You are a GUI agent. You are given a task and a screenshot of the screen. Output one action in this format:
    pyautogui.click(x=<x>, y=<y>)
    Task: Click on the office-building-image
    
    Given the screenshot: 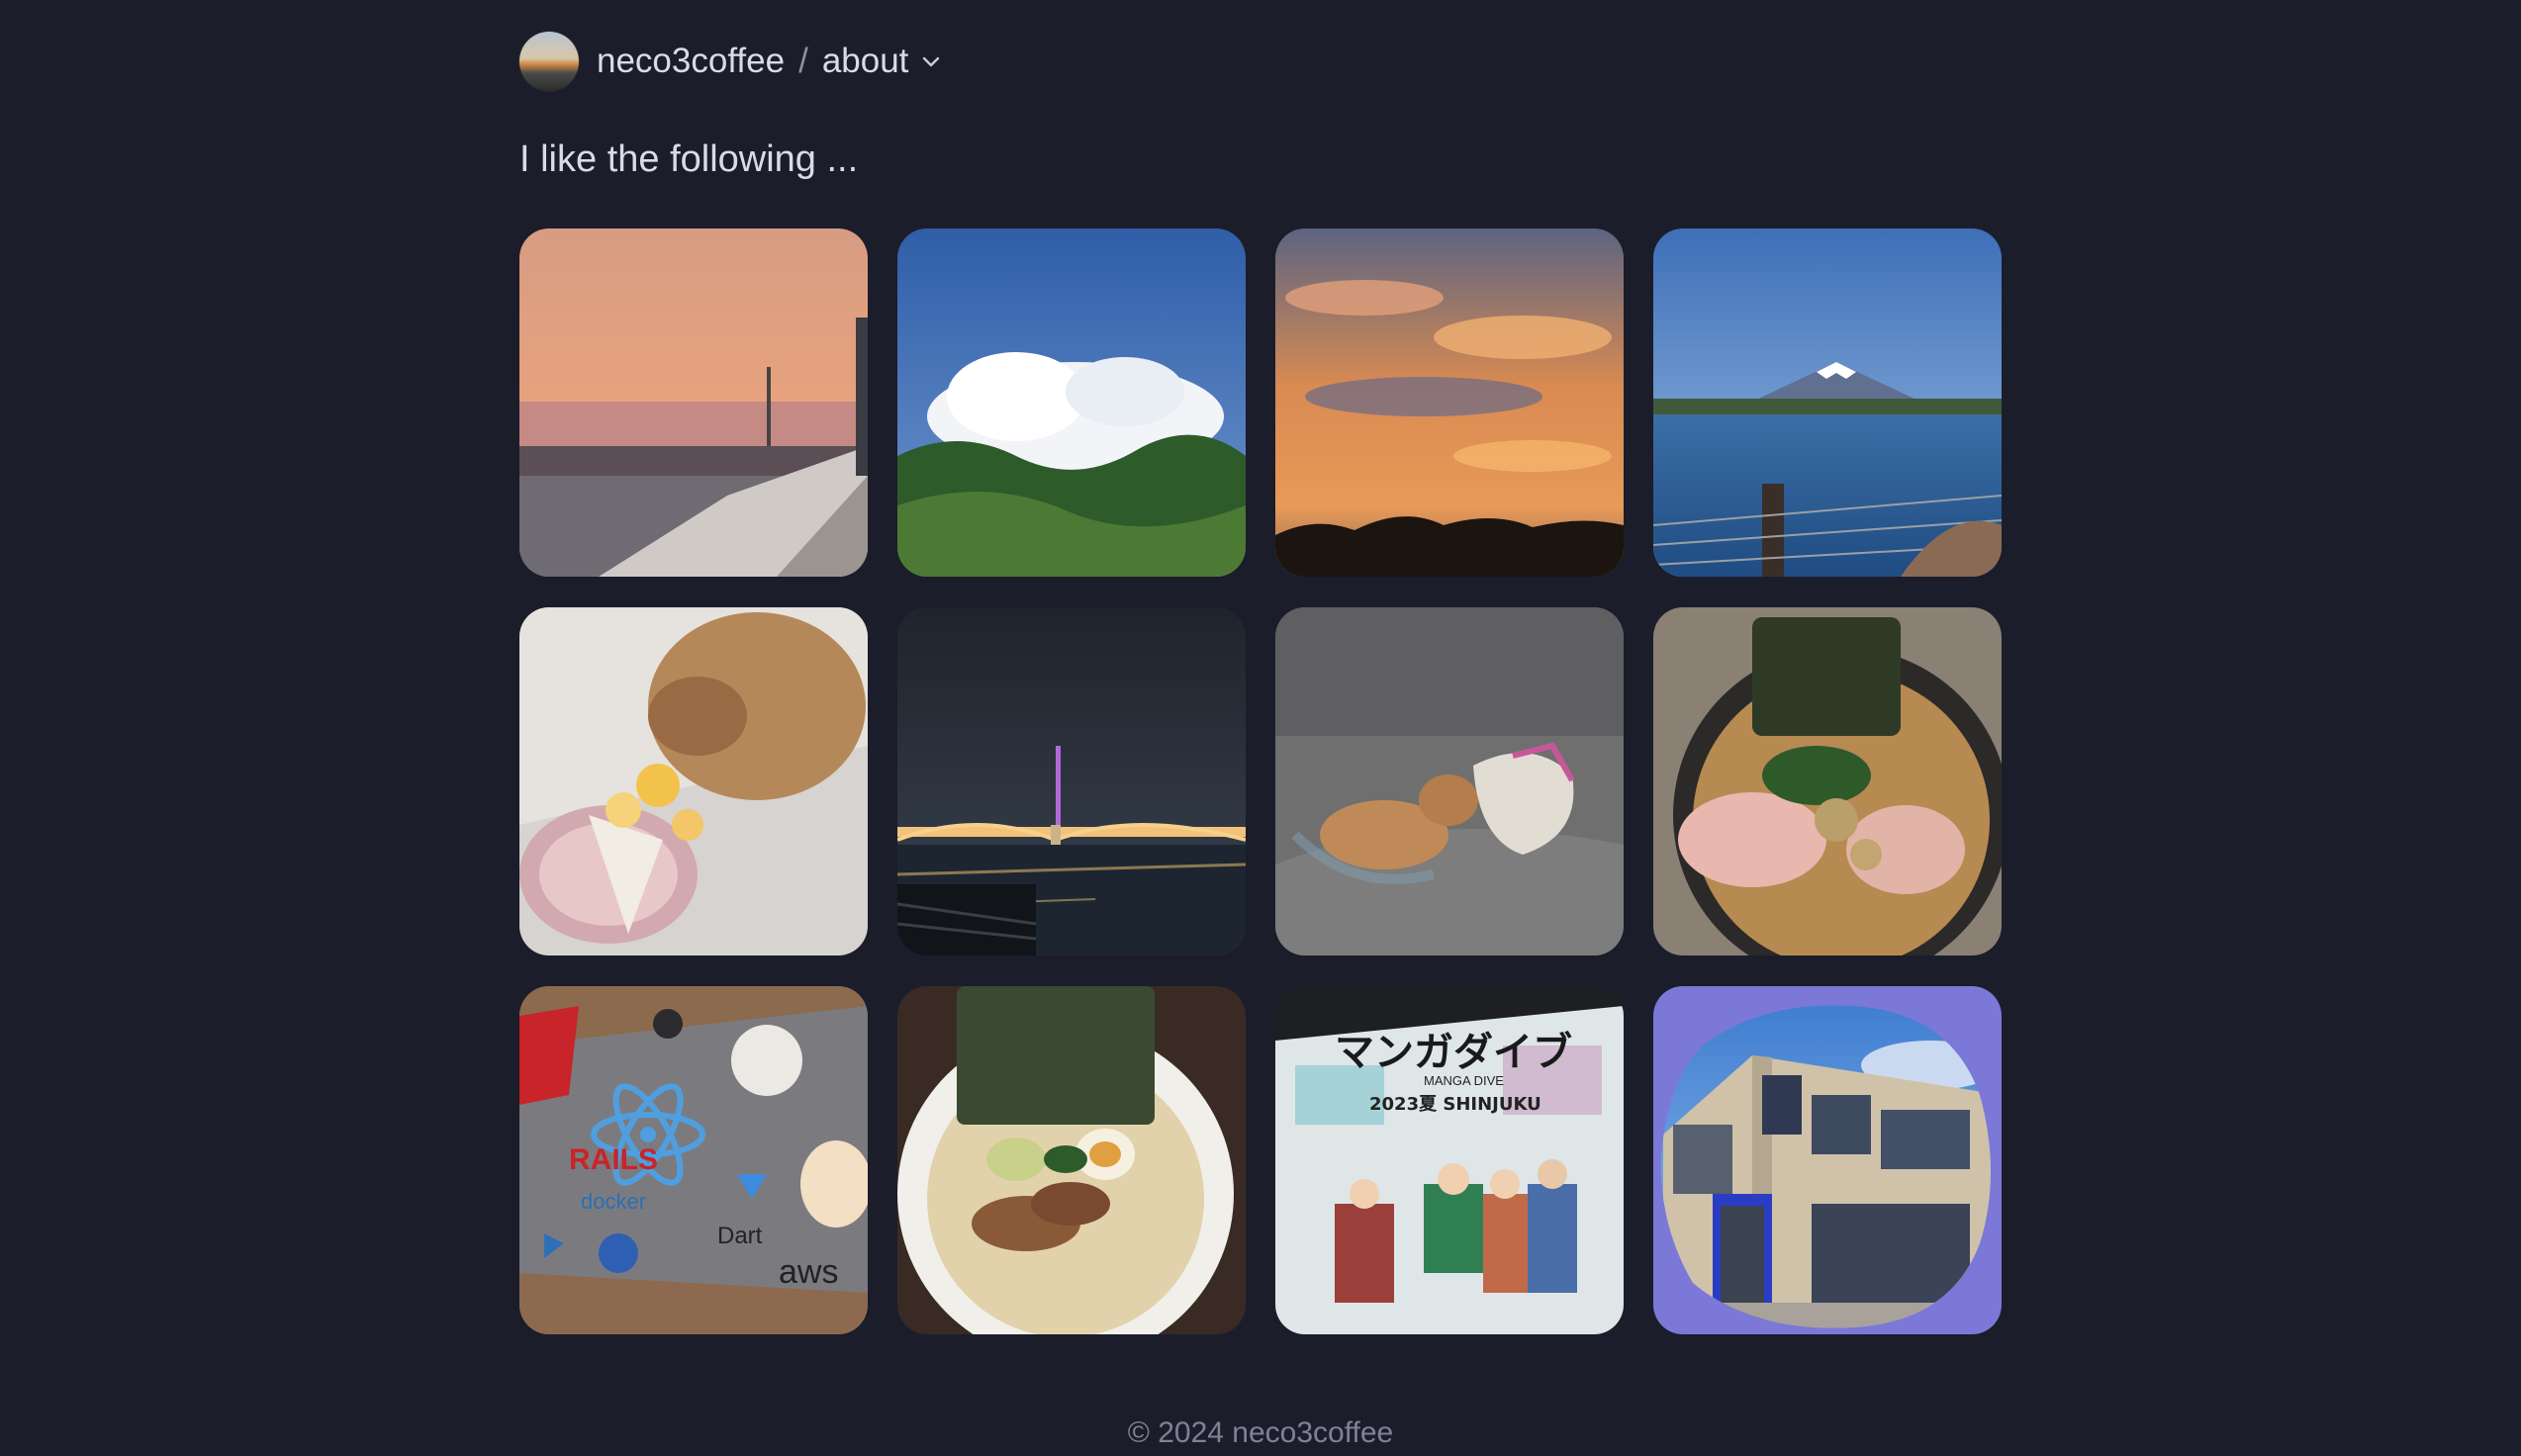 What is the action you would take?
    pyautogui.click(x=1827, y=1160)
    